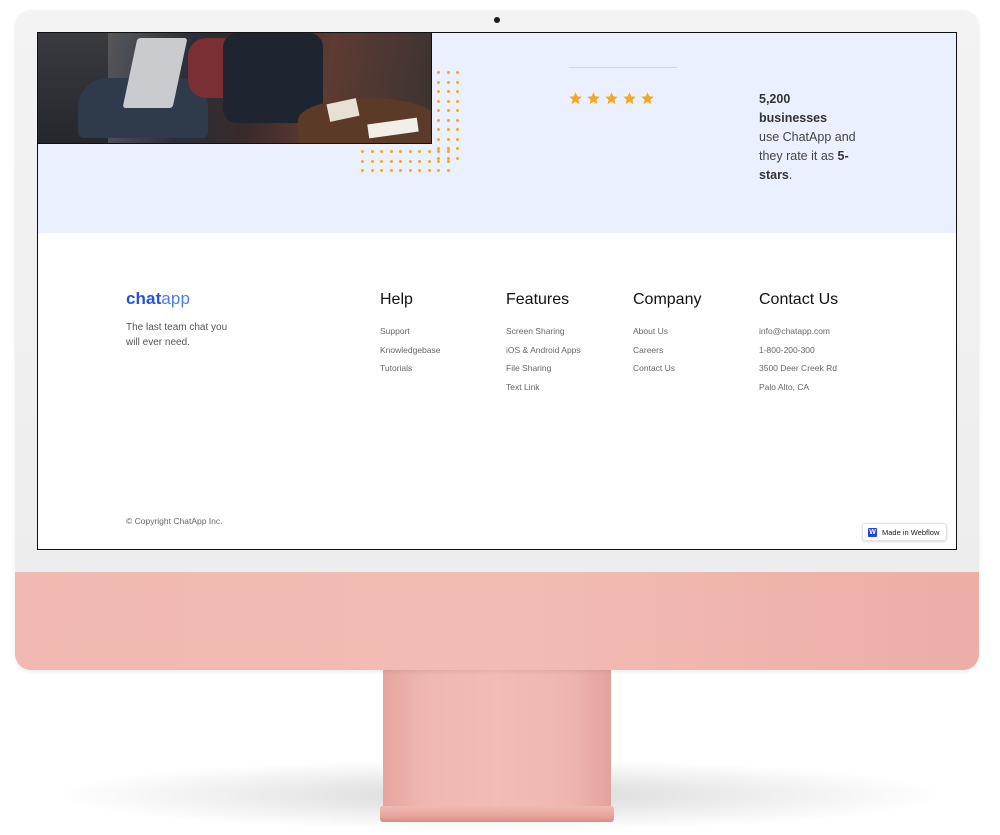 Image resolution: width=1000 pixels, height=835 pixels. What do you see at coordinates (177, 335) in the screenshot?
I see `tagline: The last team chat you will ever need.` at bounding box center [177, 335].